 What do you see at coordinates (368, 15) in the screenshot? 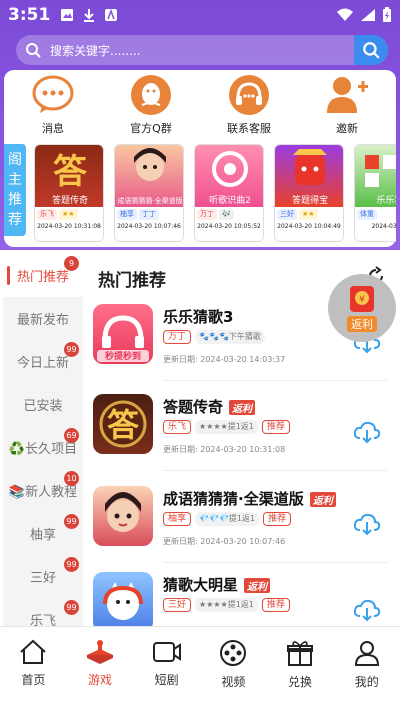
I see `signal-icon` at bounding box center [368, 15].